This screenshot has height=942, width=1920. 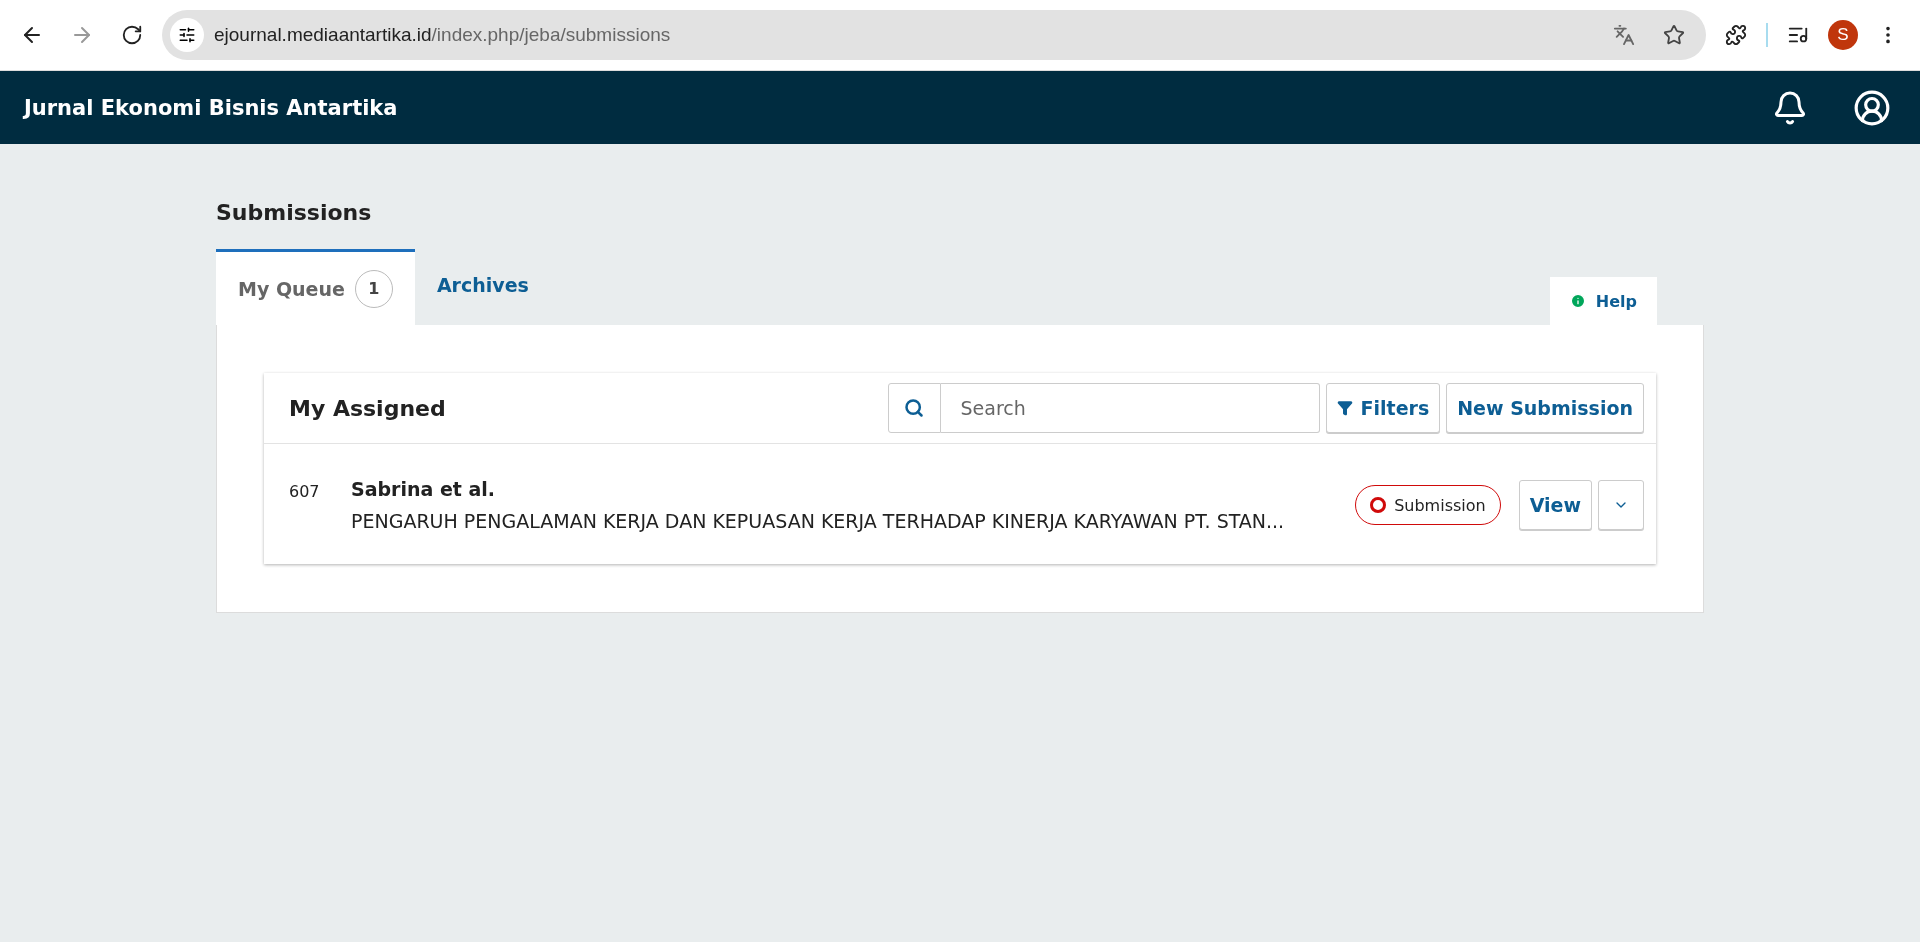 I want to click on journal-title: Jurnal Ekonomi Bisnis Antartika, so click(x=211, y=107).